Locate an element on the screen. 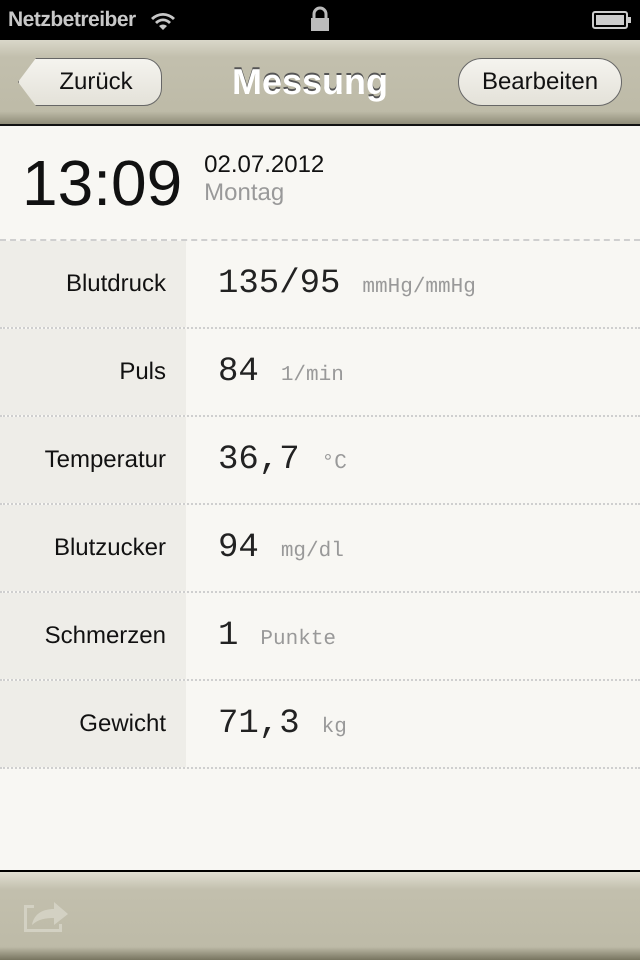 The image size is (640, 960). measurement-value: 84 is located at coordinates (238, 372).